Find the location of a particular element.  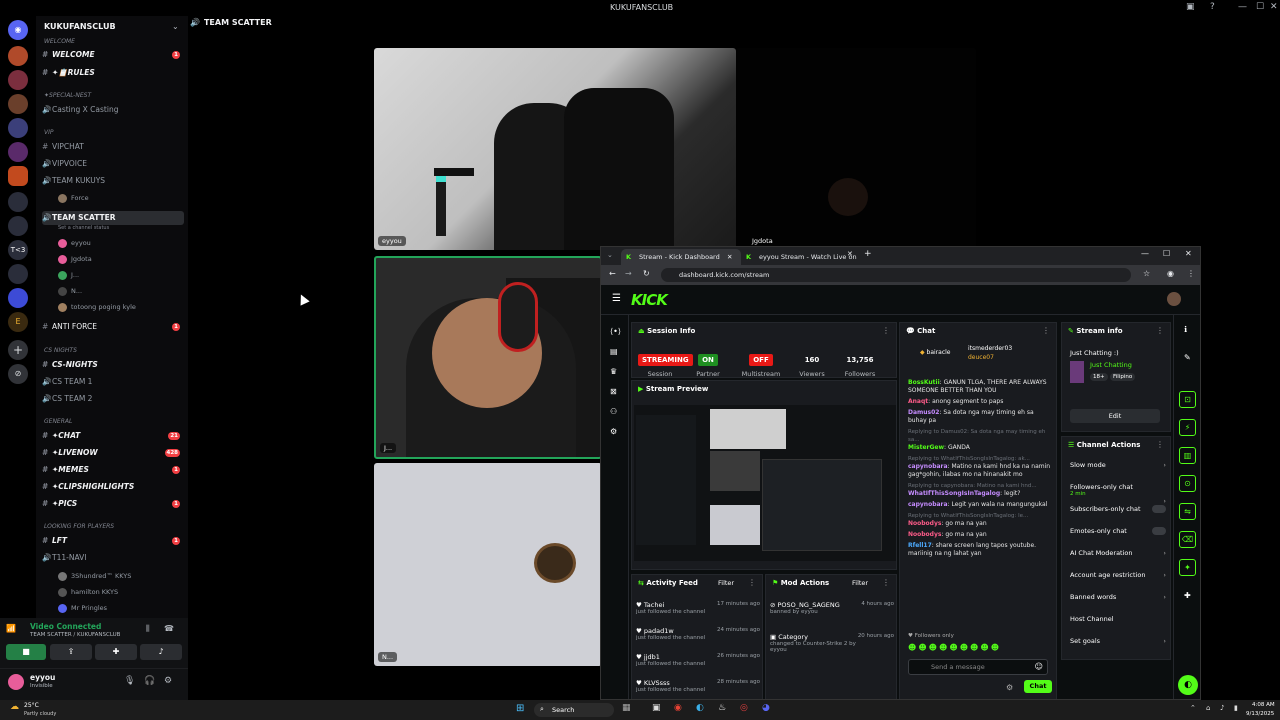

channel-action-row: Host Channel is located at coordinates (1118, 619).